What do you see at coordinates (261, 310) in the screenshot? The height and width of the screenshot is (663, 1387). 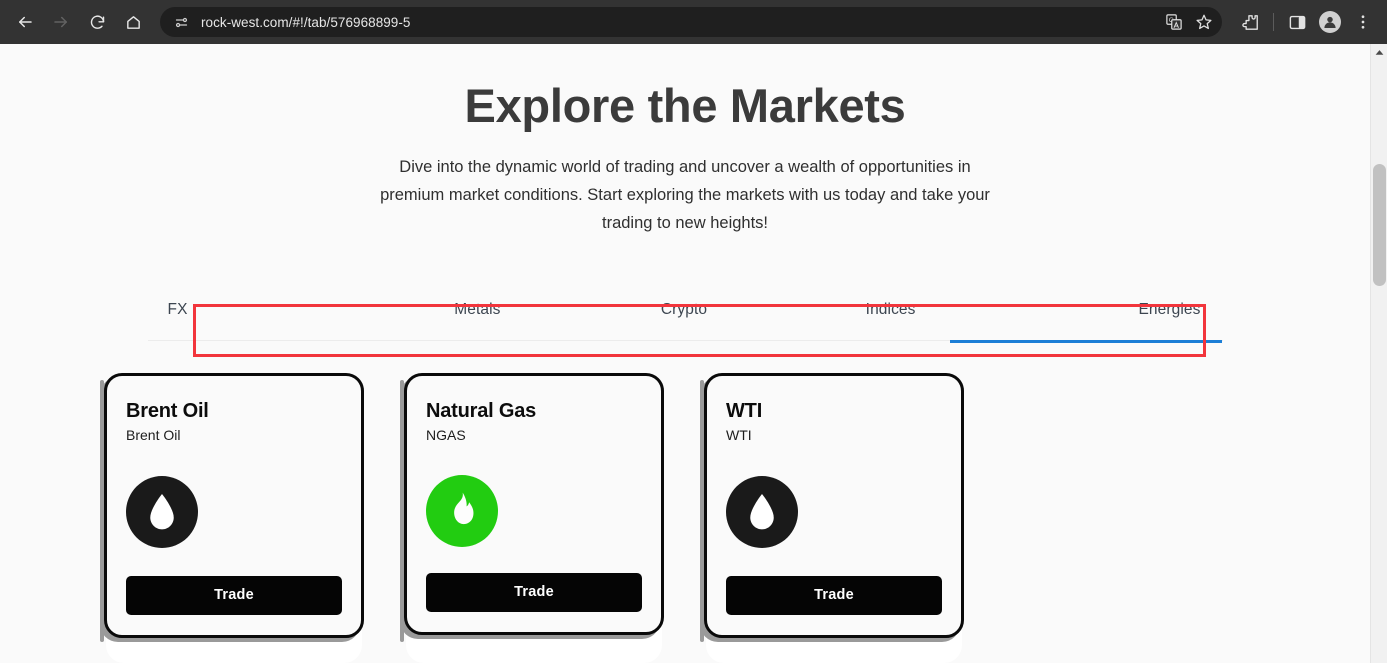 I see `tab-fx: FX` at bounding box center [261, 310].